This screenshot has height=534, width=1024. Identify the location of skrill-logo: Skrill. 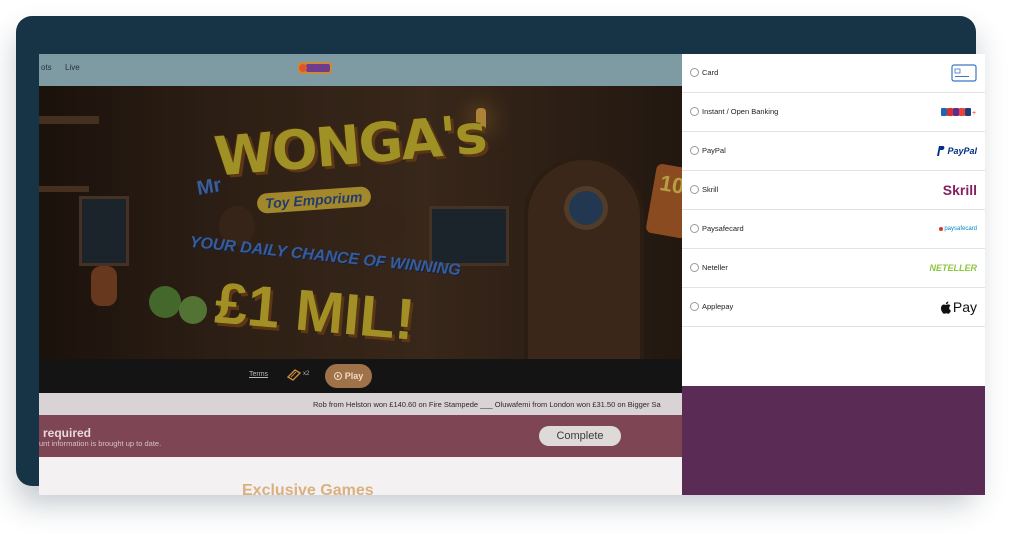
(960, 190).